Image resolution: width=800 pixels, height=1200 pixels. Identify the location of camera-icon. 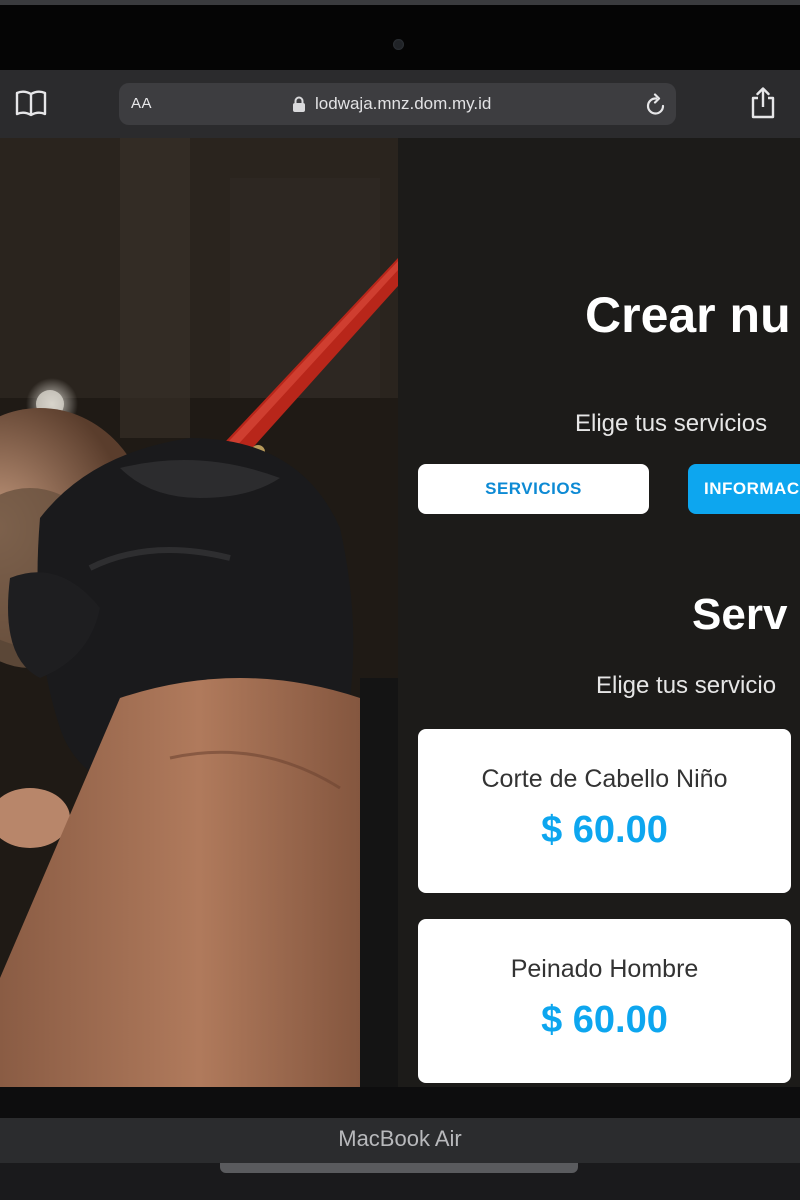
(398, 44).